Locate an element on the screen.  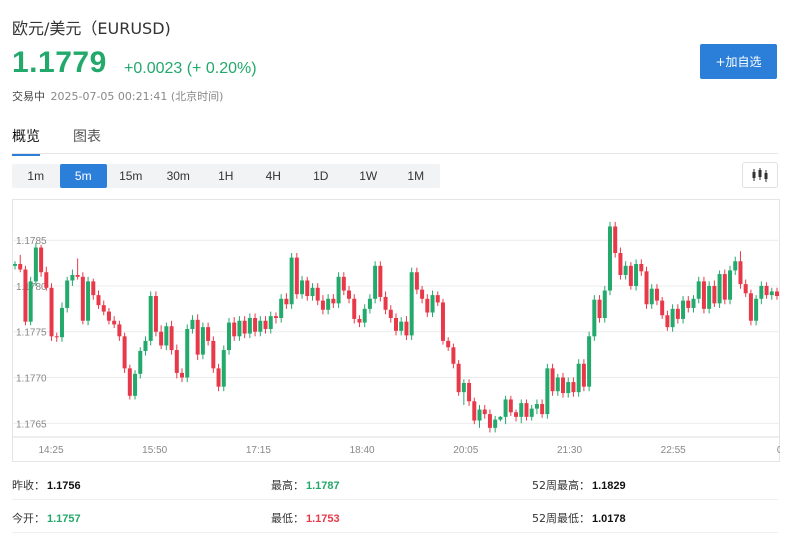
day-low-value: 1.1753 is located at coordinates (323, 519).